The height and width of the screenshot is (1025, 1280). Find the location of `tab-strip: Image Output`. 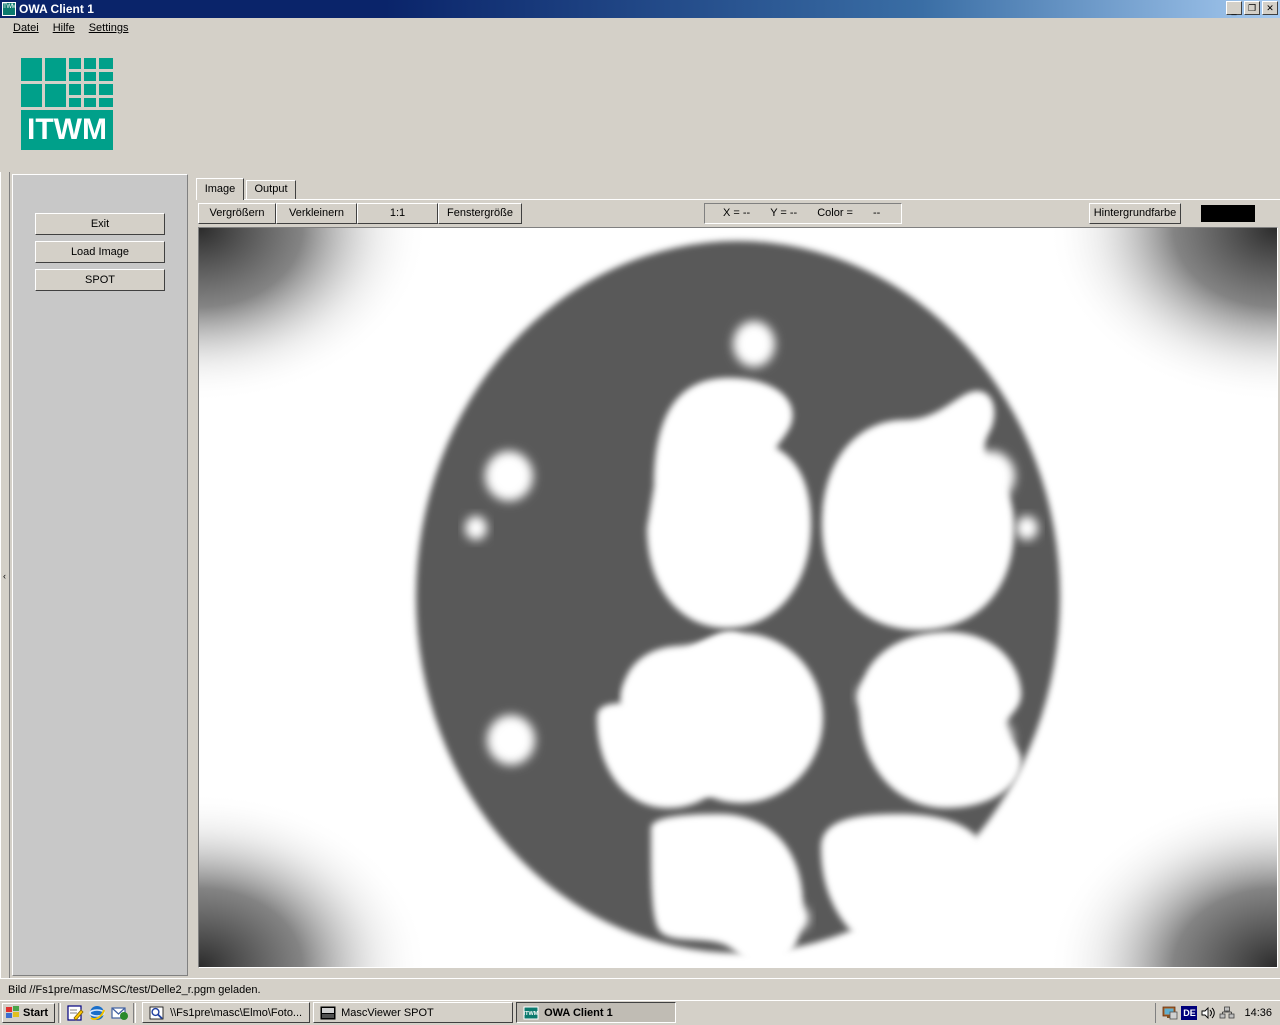

tab-strip: Image Output is located at coordinates (738, 189).